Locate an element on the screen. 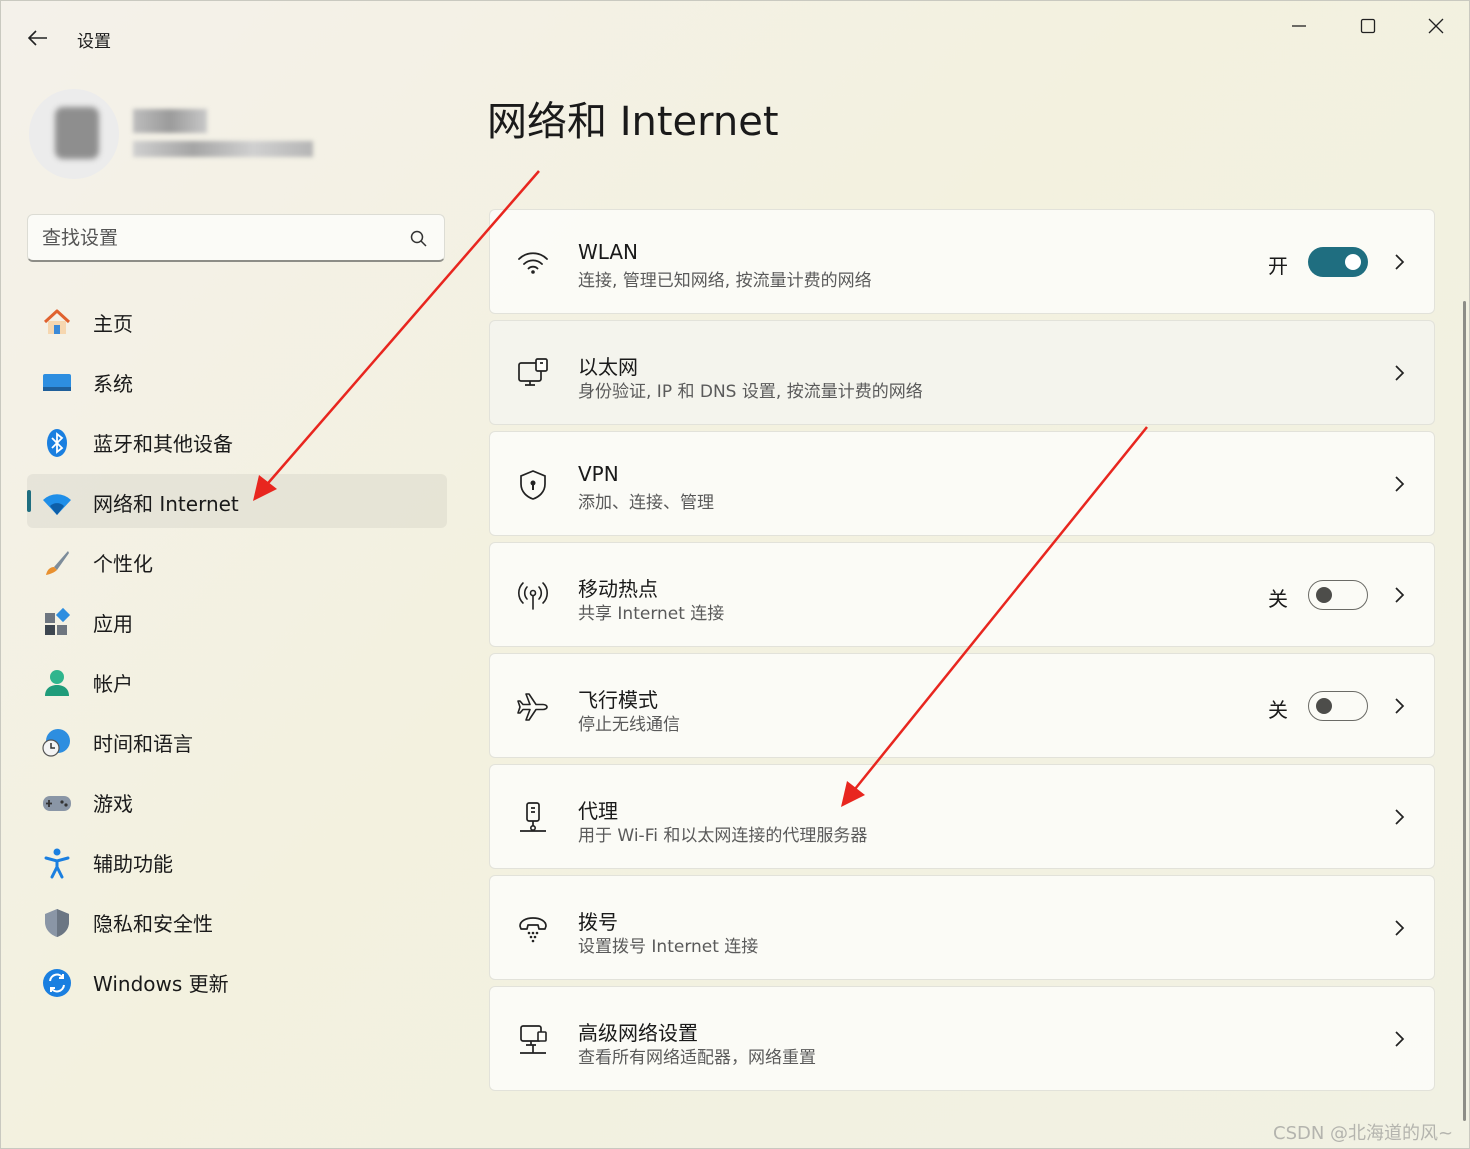  profile-name-blurred is located at coordinates (170, 121).